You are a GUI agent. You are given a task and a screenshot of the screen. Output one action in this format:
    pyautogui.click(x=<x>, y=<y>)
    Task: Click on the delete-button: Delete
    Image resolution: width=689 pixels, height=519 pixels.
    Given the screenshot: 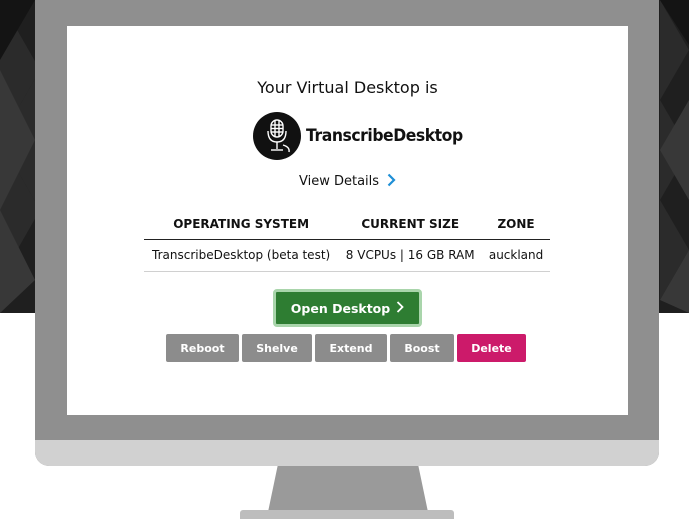 What is the action you would take?
    pyautogui.click(x=491, y=348)
    